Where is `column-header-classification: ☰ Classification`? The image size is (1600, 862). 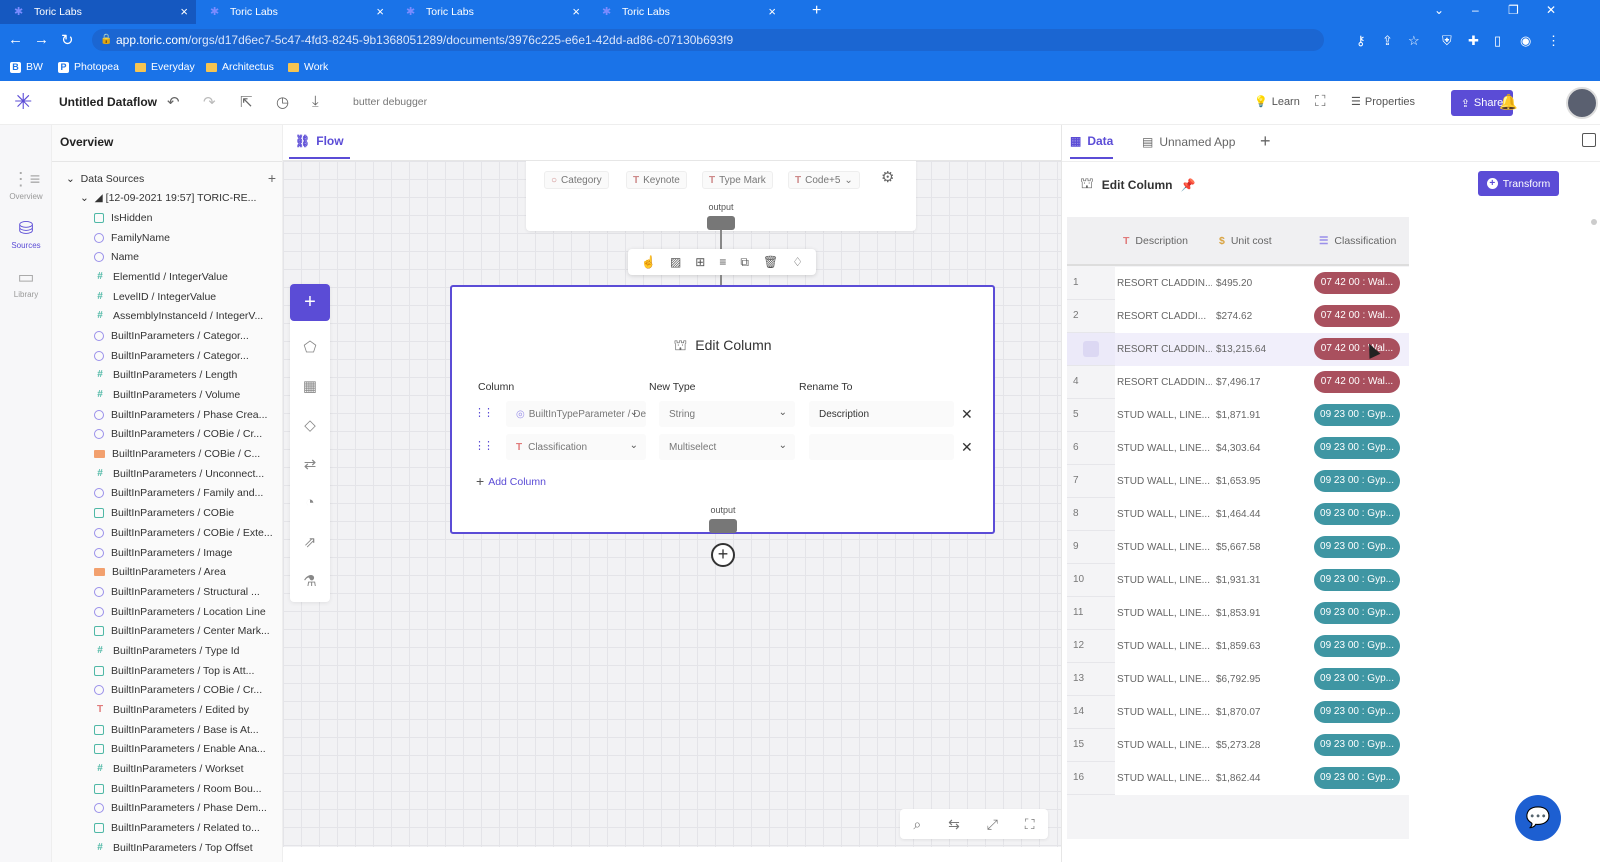 column-header-classification: ☰ Classification is located at coordinates (1357, 241).